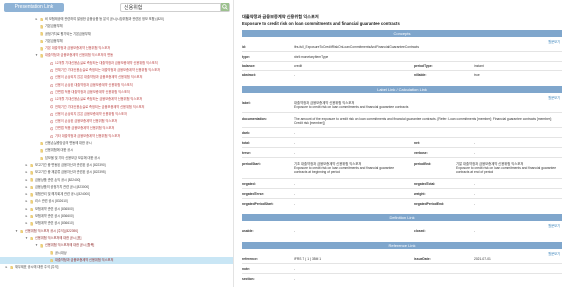 The width and height of the screenshot is (570, 287). What do you see at coordinates (116, 209) in the screenshot?
I see `tree-row: ▸ 보험계약 관련 공시 [836500]` at bounding box center [116, 209].